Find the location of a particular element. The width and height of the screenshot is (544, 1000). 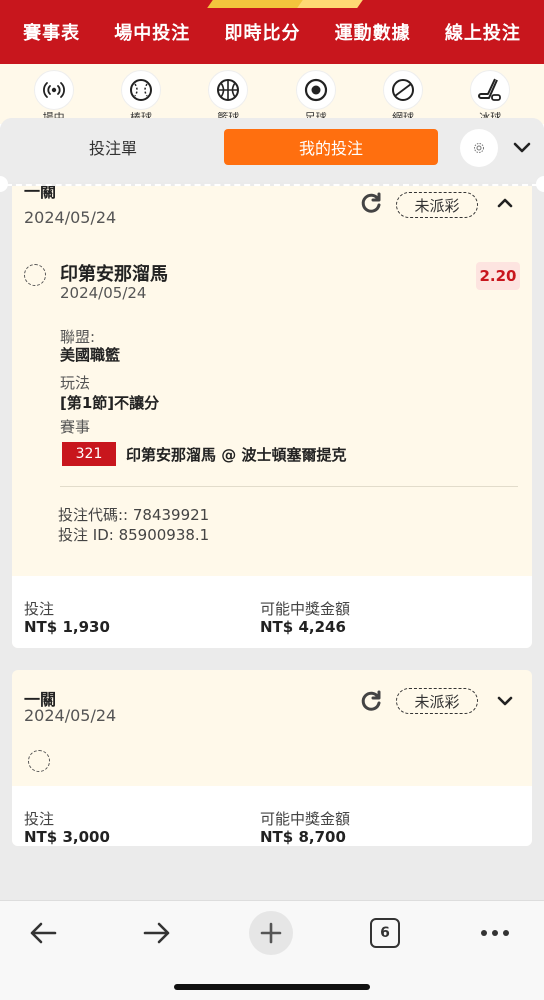

sport-item-basketball: 籃球 is located at coordinates (228, 94).